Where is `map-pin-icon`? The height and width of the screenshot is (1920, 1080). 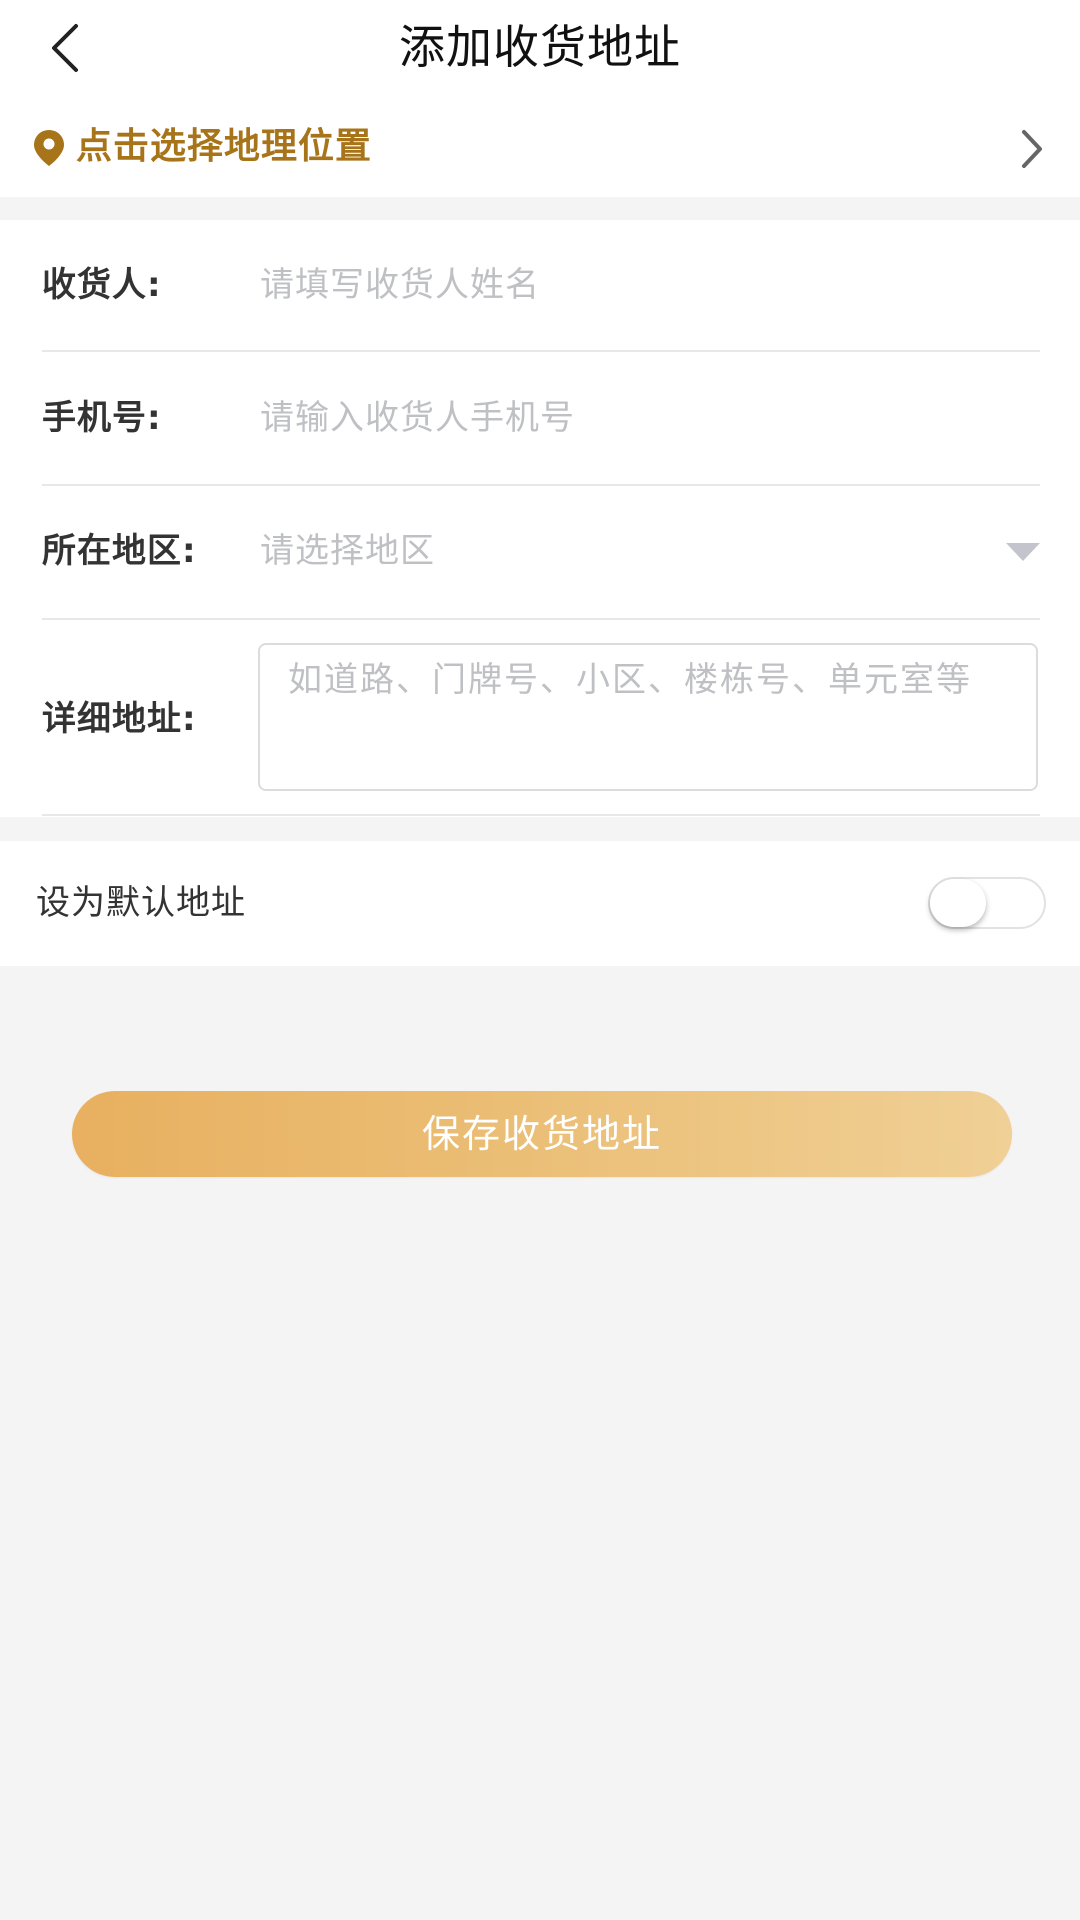
map-pin-icon is located at coordinates (49, 148).